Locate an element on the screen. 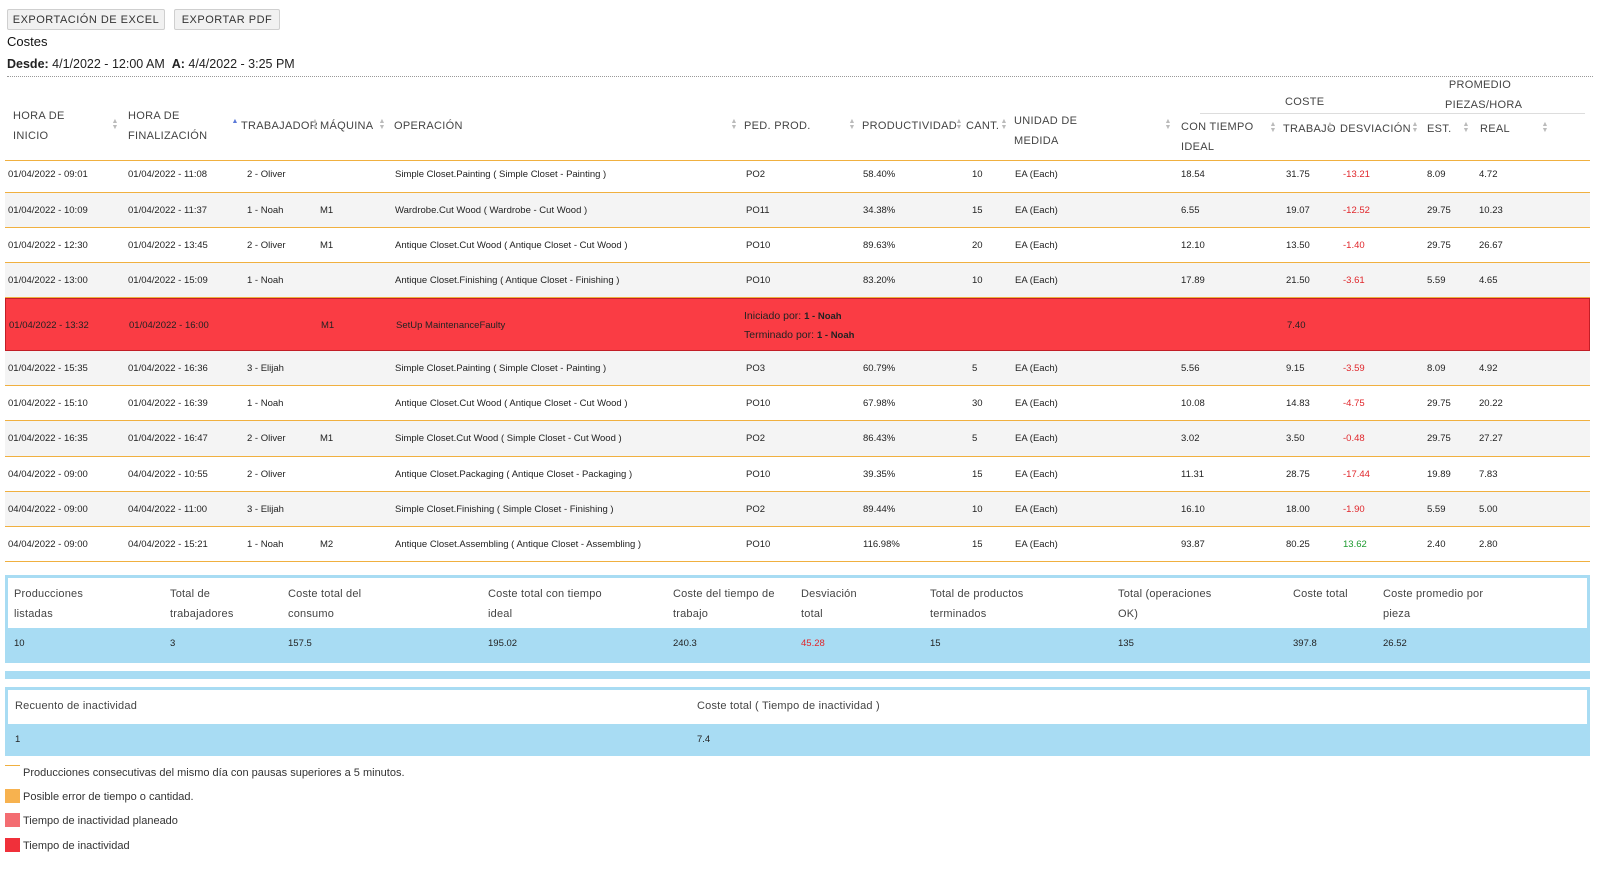 This screenshot has height=878, width=1600. summary-header-line-1: Coste total is located at coordinates (1320, 594).